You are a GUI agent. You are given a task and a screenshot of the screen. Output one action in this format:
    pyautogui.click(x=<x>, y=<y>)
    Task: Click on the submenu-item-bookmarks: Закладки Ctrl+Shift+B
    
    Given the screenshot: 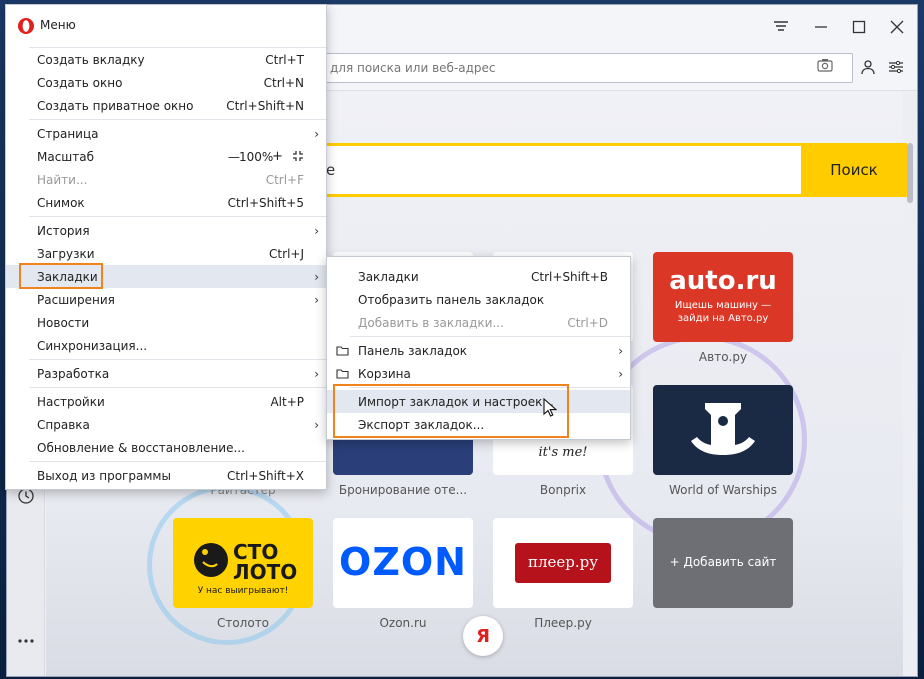 What is the action you would take?
    pyautogui.click(x=478, y=276)
    